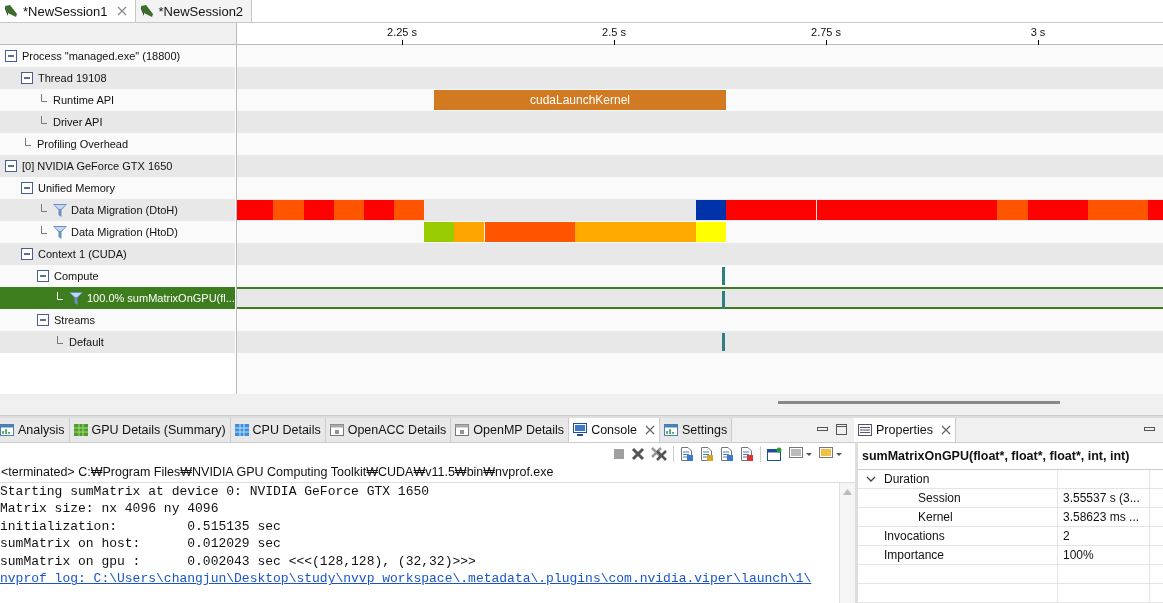 The height and width of the screenshot is (603, 1163). I want to click on tree-row: Profiling Overhead, so click(117, 144).